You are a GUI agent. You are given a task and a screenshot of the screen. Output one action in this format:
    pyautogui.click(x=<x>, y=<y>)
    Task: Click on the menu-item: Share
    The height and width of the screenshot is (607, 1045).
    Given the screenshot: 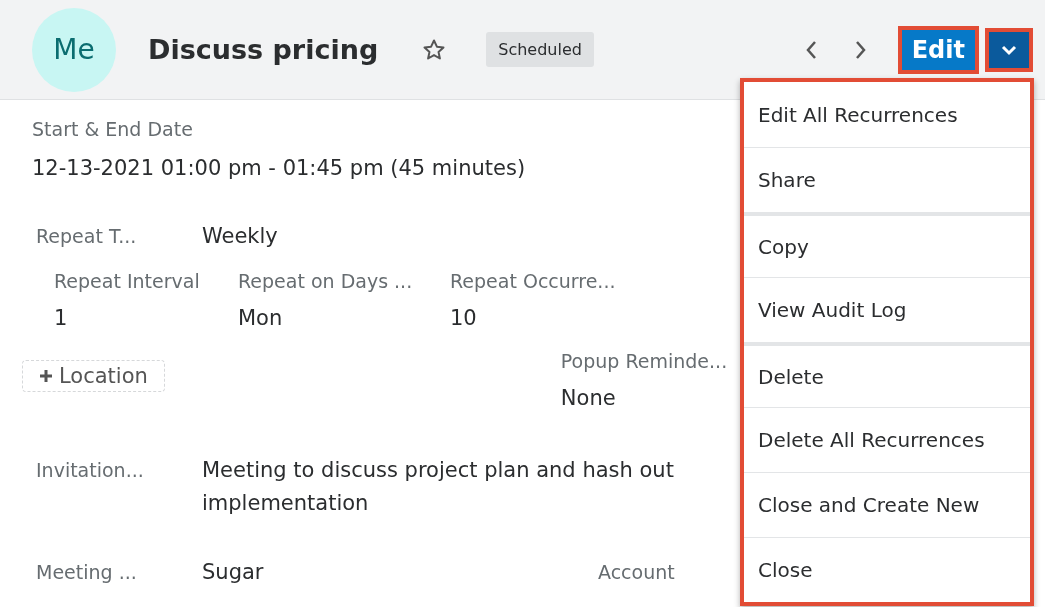 What is the action you would take?
    pyautogui.click(x=887, y=179)
    